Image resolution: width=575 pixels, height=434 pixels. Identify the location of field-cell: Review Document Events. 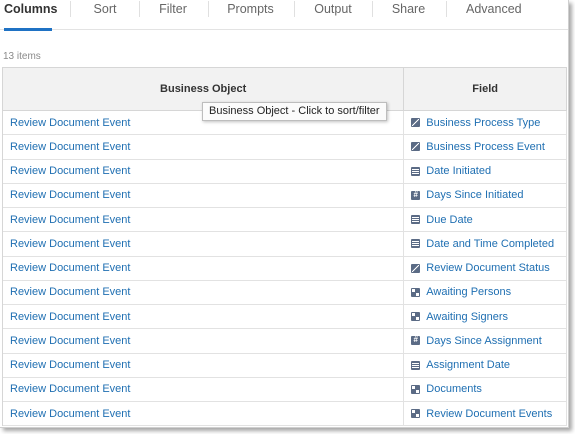
(485, 414).